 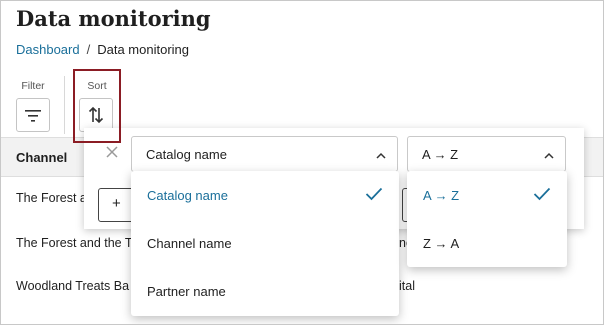 What do you see at coordinates (441, 243) in the screenshot?
I see `option-label: Z → A` at bounding box center [441, 243].